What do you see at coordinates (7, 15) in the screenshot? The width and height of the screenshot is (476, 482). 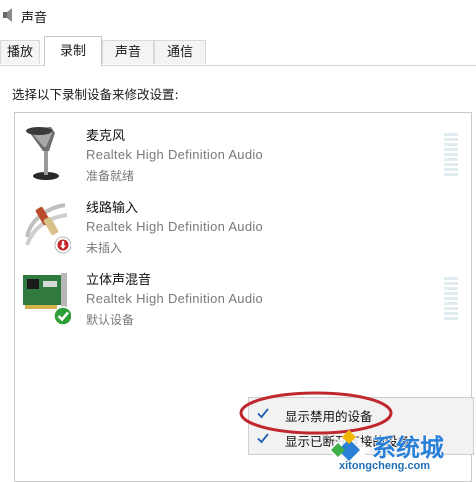 I see `speaker-icon` at bounding box center [7, 15].